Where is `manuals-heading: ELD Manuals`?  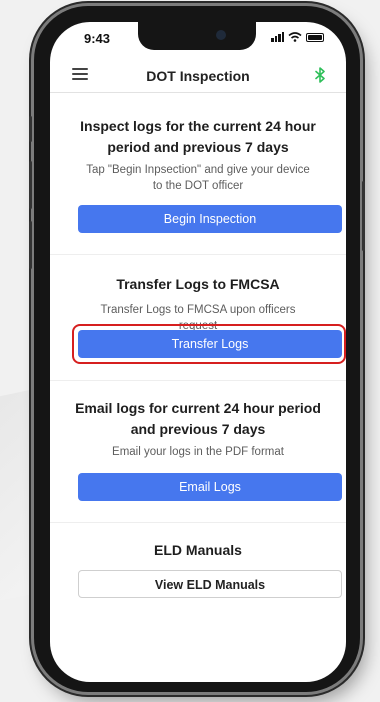
manuals-heading: ELD Manuals is located at coordinates (198, 550).